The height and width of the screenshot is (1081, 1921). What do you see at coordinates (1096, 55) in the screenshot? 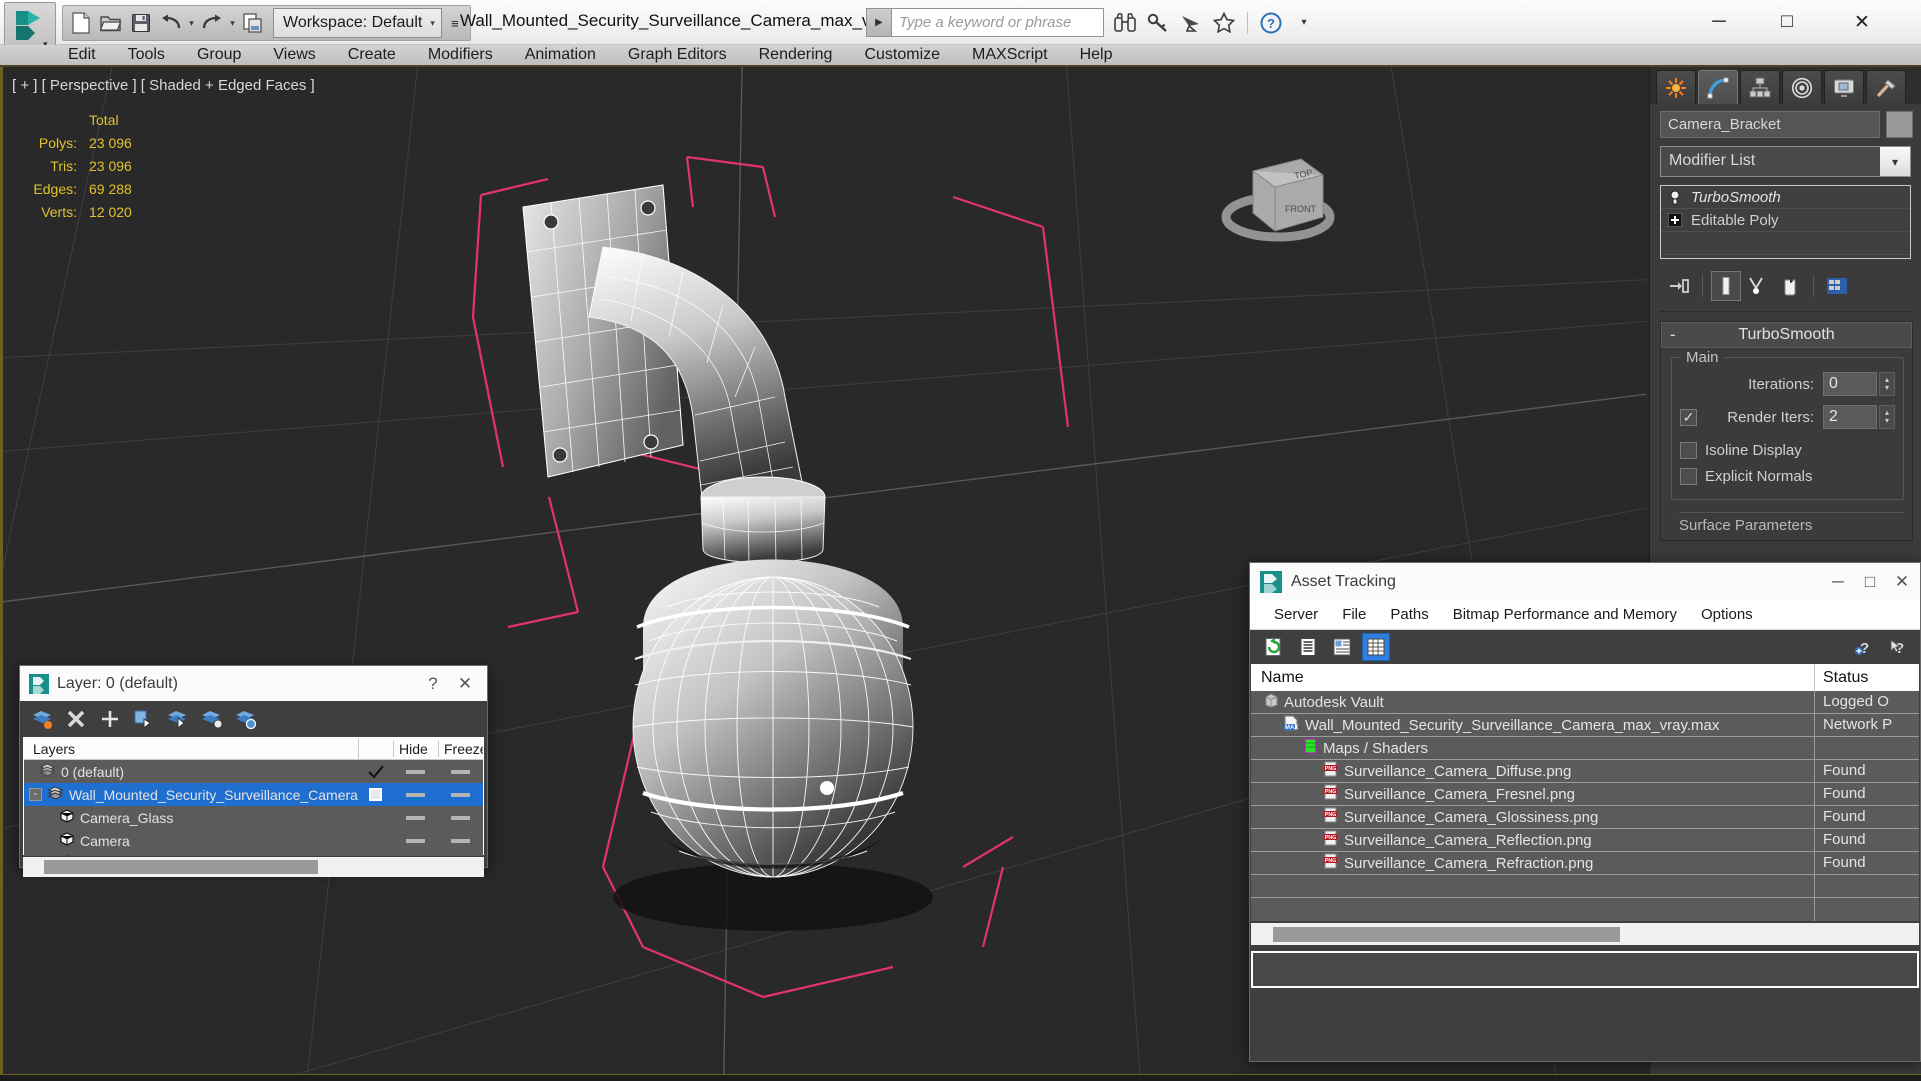
I see `menu-help: Help` at bounding box center [1096, 55].